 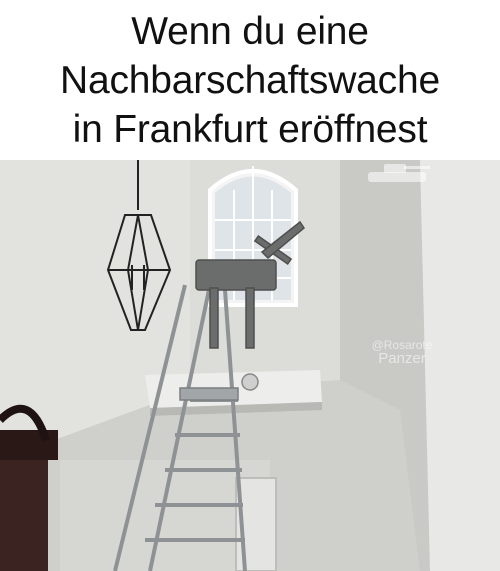 What do you see at coordinates (250, 31) in the screenshot?
I see `caption-line-1: Wenn du eine` at bounding box center [250, 31].